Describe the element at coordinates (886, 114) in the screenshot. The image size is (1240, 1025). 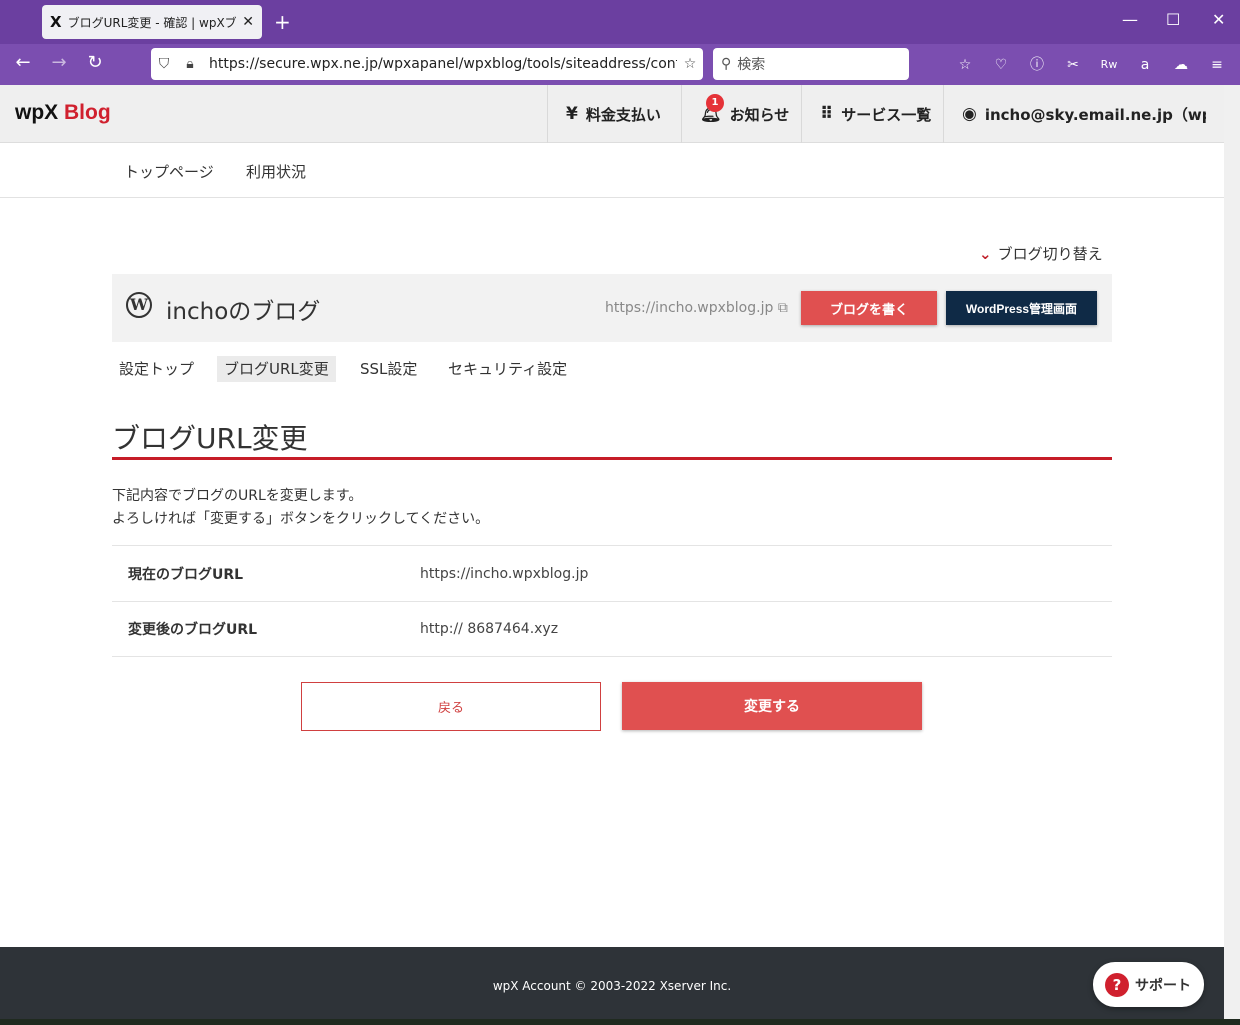
I see `services-label: サービス一覧` at that location.